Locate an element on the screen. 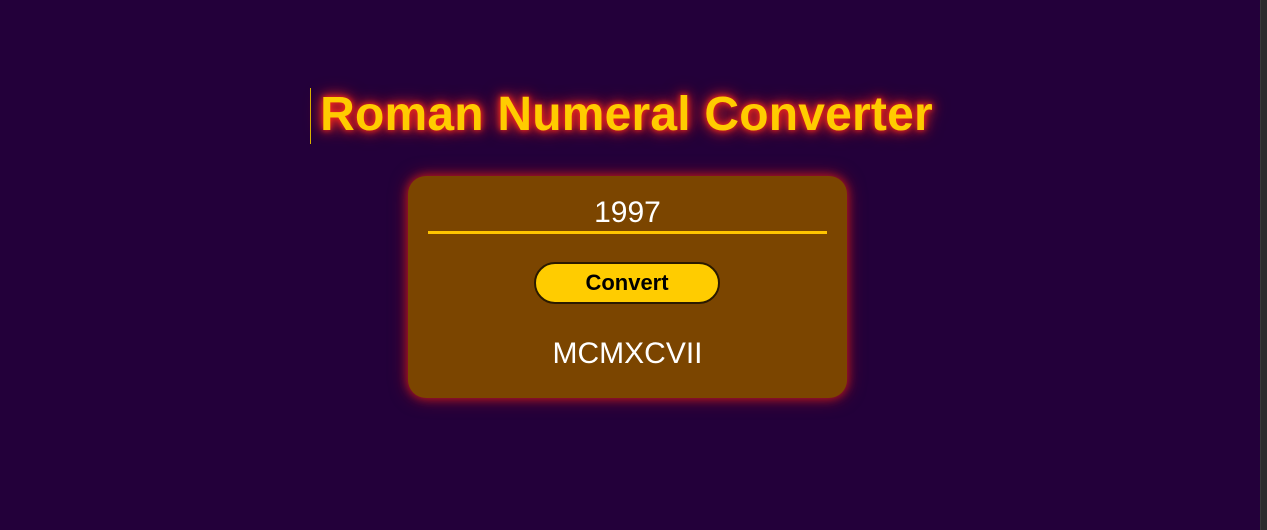  title-container: Roman Numeral Converter is located at coordinates (626, 115).